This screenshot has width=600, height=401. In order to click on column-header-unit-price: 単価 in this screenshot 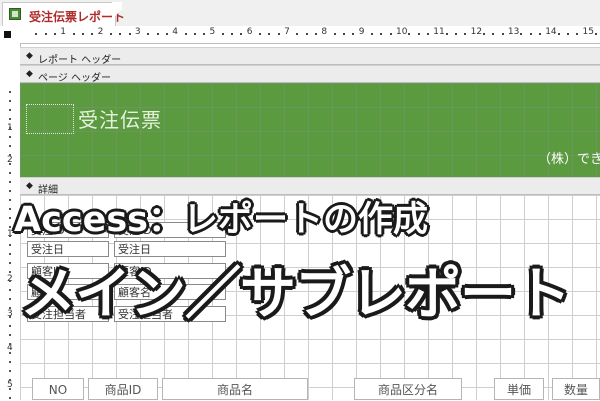, I will do `click(519, 389)`.